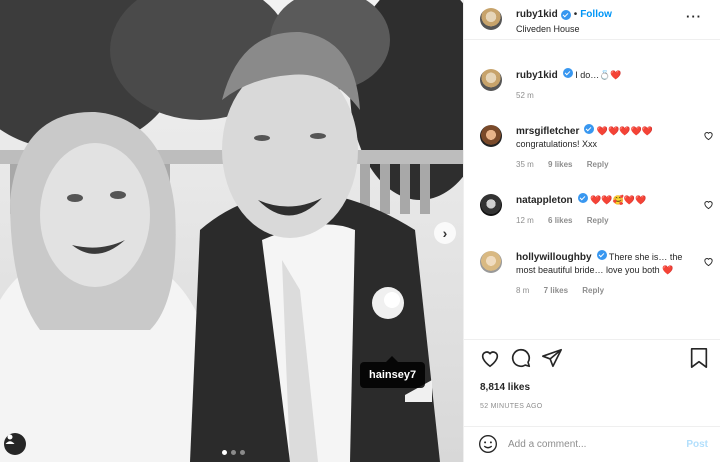 The width and height of the screenshot is (720, 462). Describe the element at coordinates (491, 19) in the screenshot. I see `author-avatar` at that location.